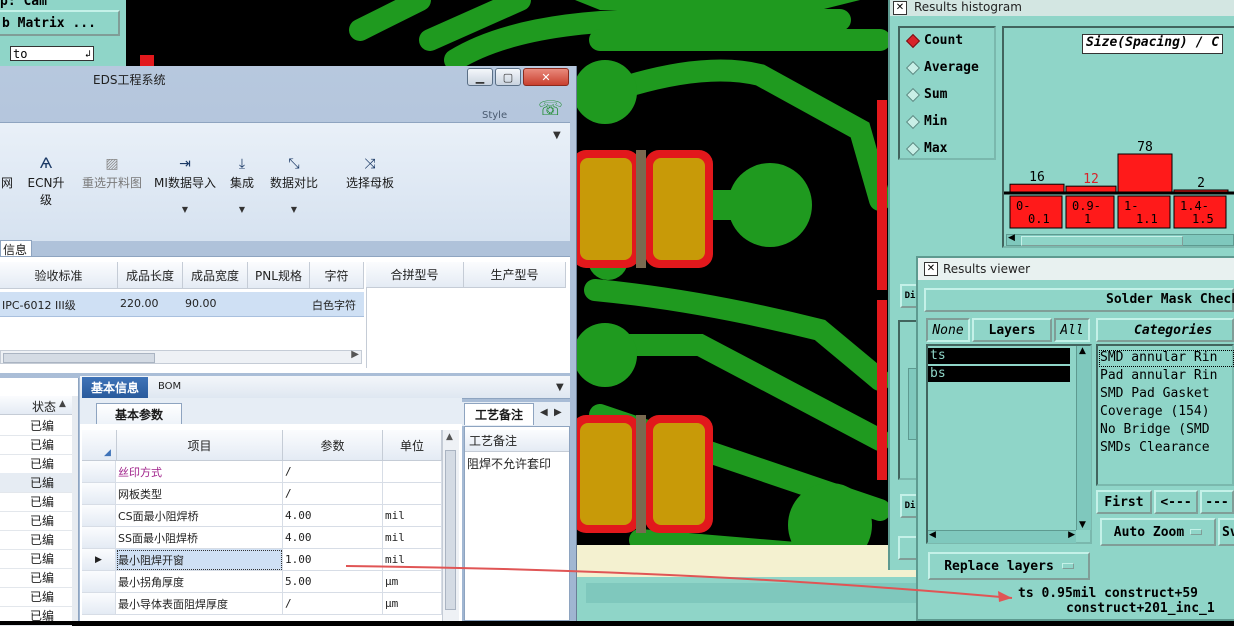 Image resolution: width=1234 pixels, height=626 pixels. I want to click on param-item: 最小拐角厚度, so click(199, 582).